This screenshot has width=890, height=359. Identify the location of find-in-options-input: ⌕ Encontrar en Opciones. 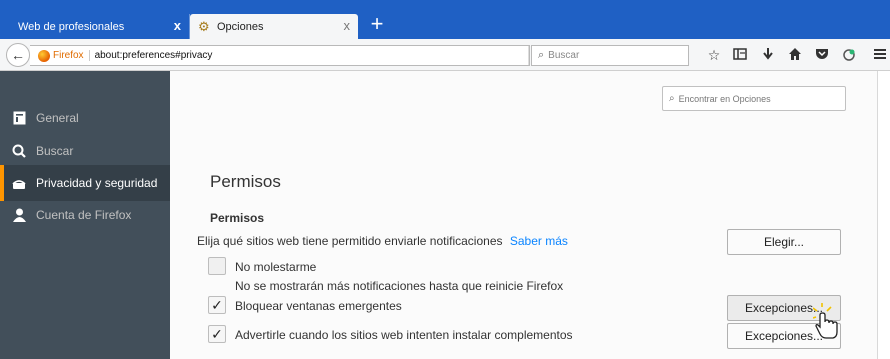
(754, 98).